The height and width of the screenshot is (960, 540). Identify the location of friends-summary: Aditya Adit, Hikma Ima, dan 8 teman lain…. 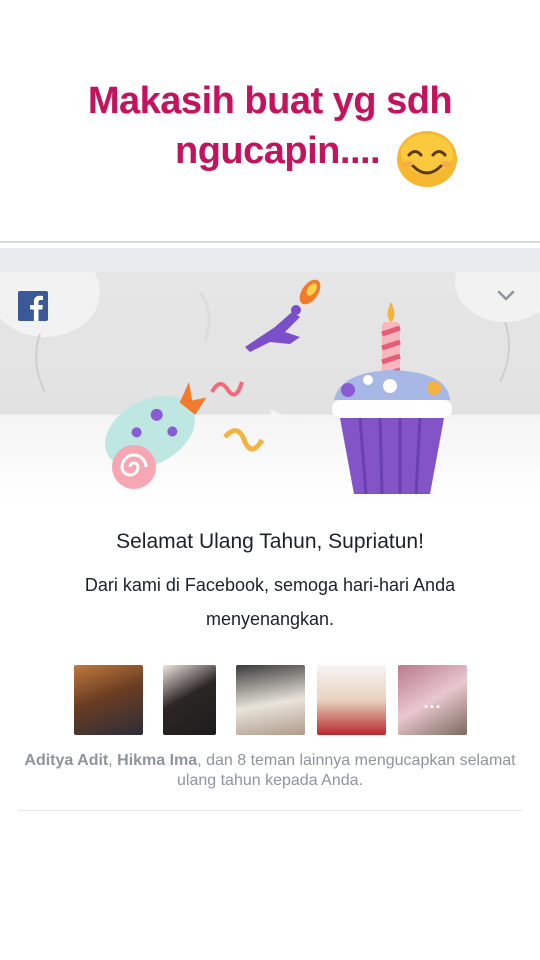
(270, 771).